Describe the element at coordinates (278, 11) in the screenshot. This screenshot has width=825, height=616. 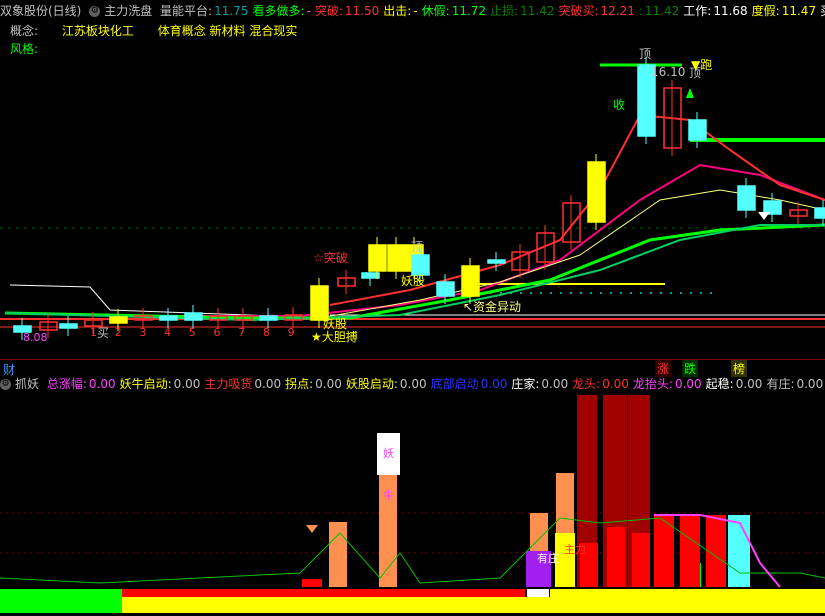
I see `top-indicator-label-1: 看多做多:` at that location.